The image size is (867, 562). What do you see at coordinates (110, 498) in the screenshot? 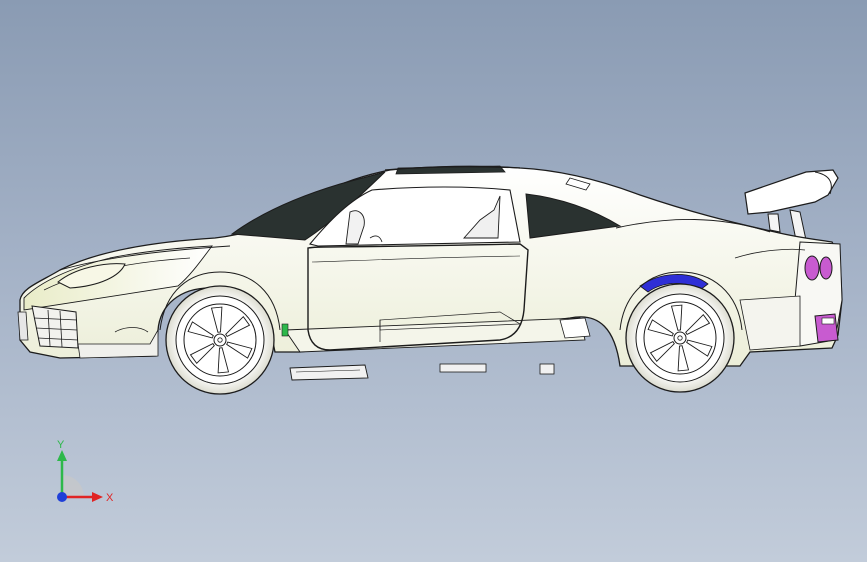
I see `x-axis-label: X` at bounding box center [110, 498].